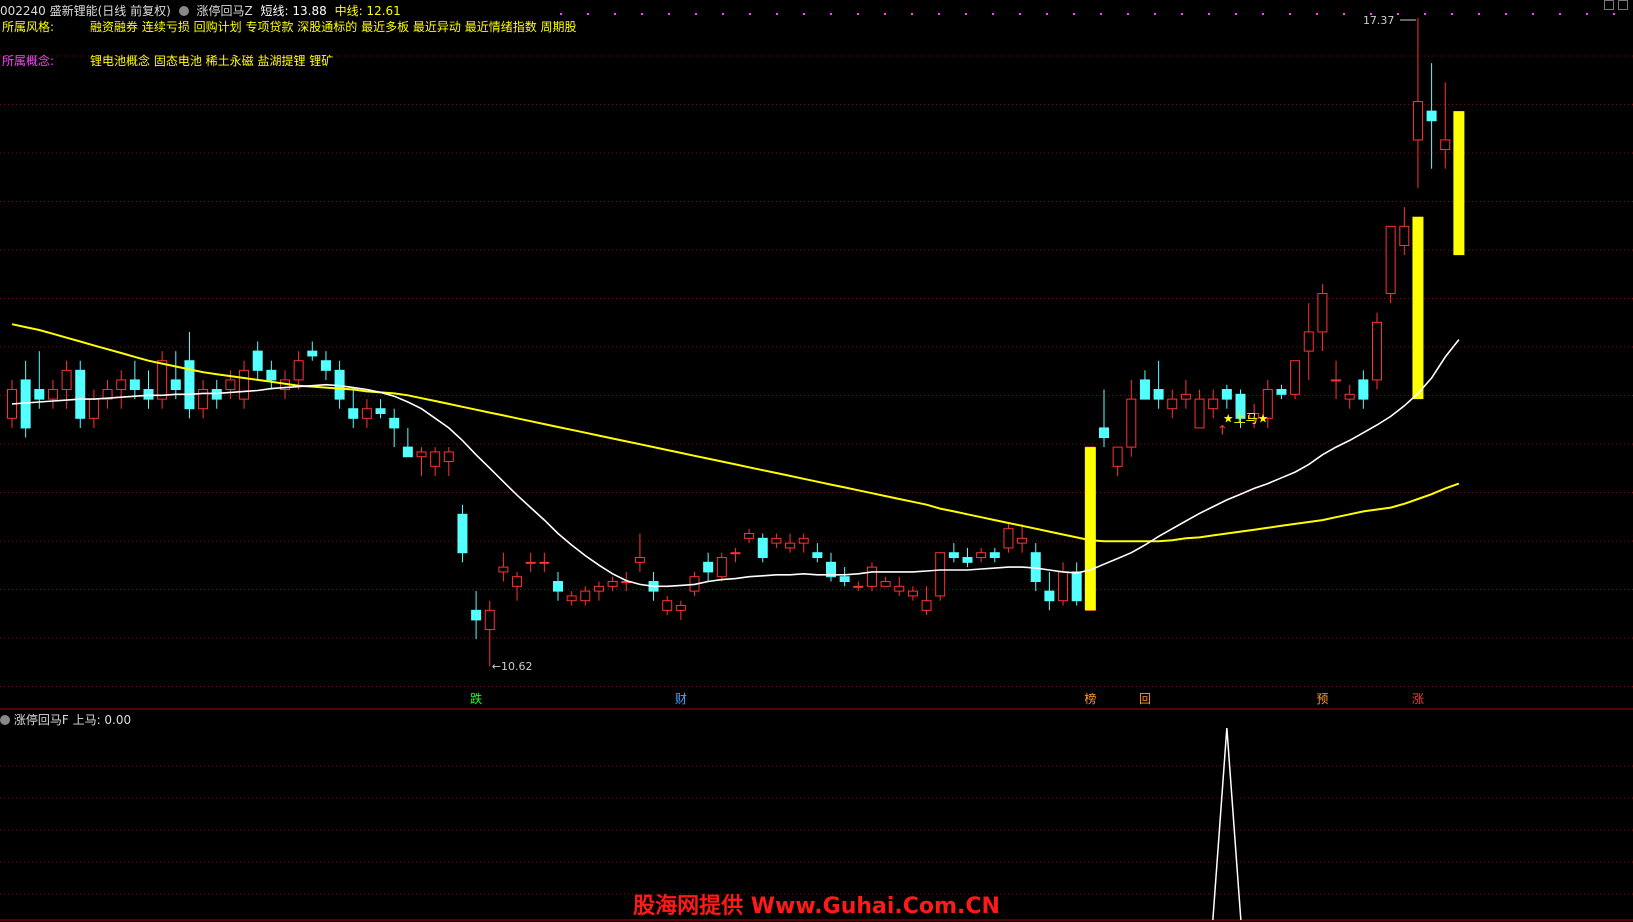 The height and width of the screenshot is (922, 1633). What do you see at coordinates (28, 27) in the screenshot?
I see `style-label: 所属风格:` at bounding box center [28, 27].